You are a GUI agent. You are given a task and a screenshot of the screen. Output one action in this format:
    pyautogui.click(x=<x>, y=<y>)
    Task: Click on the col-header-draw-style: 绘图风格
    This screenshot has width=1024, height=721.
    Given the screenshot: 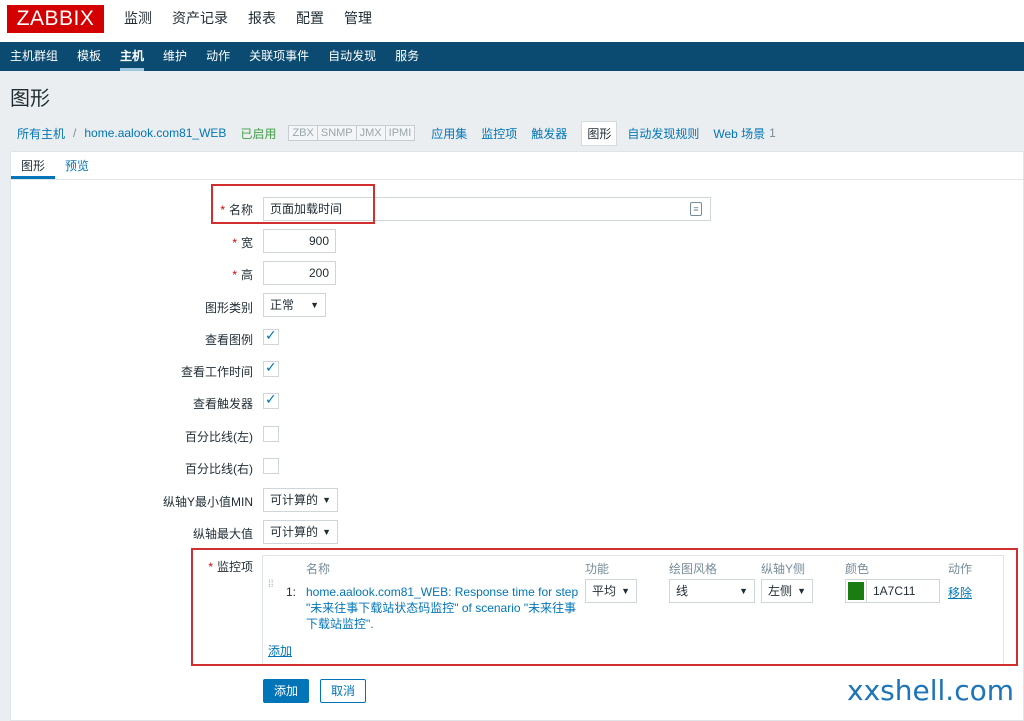 What is the action you would take?
    pyautogui.click(x=693, y=569)
    